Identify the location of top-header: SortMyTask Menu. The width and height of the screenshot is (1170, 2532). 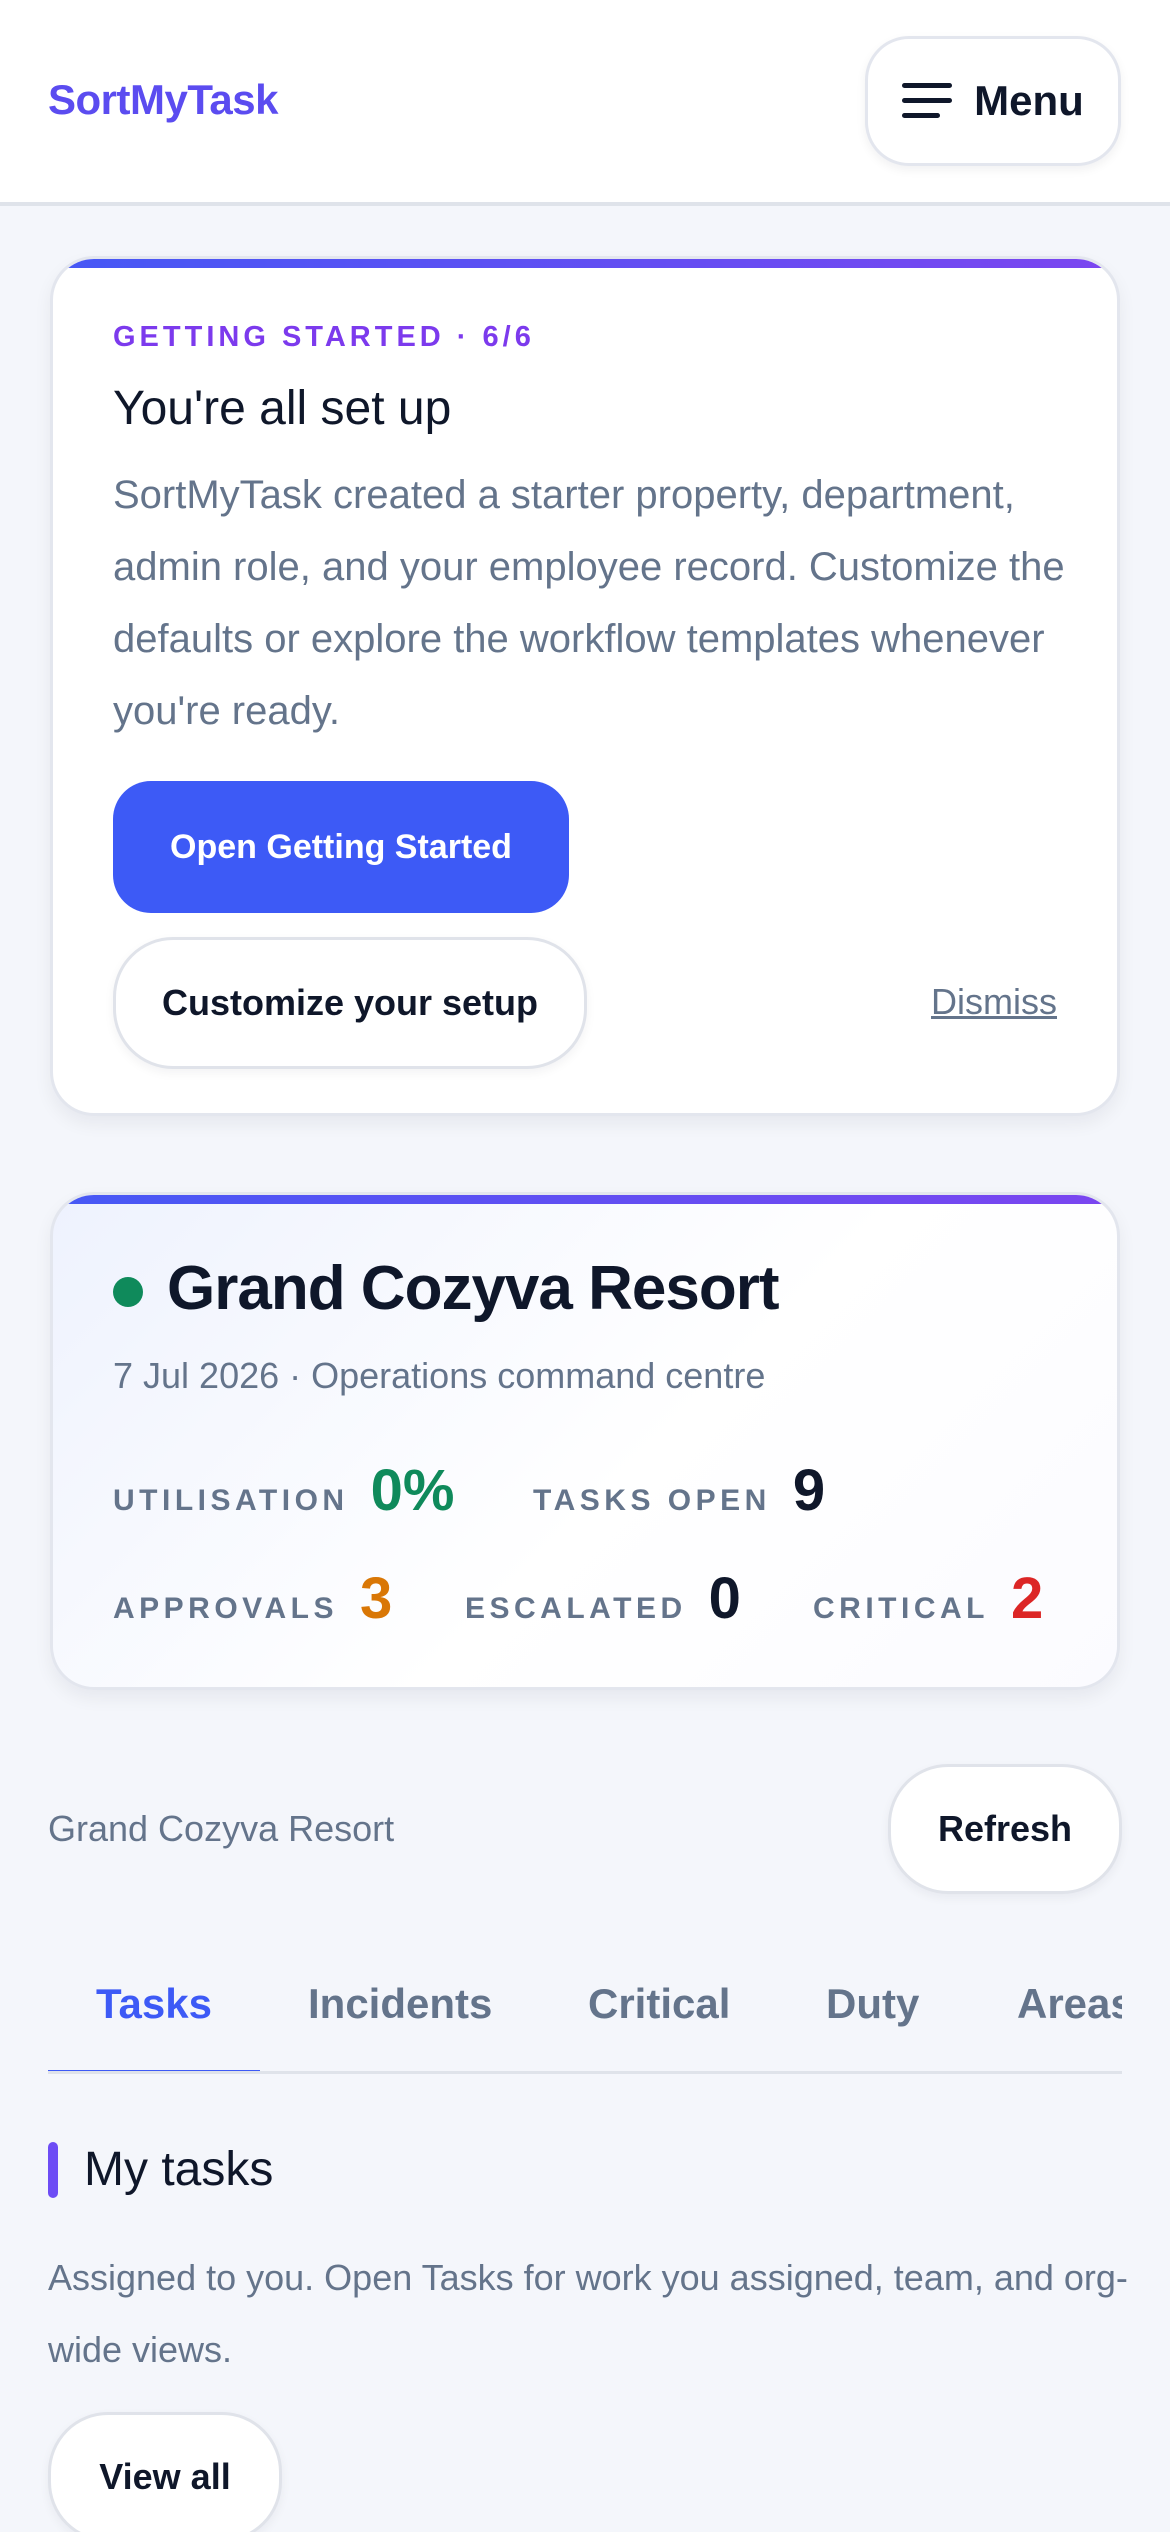
(585, 103).